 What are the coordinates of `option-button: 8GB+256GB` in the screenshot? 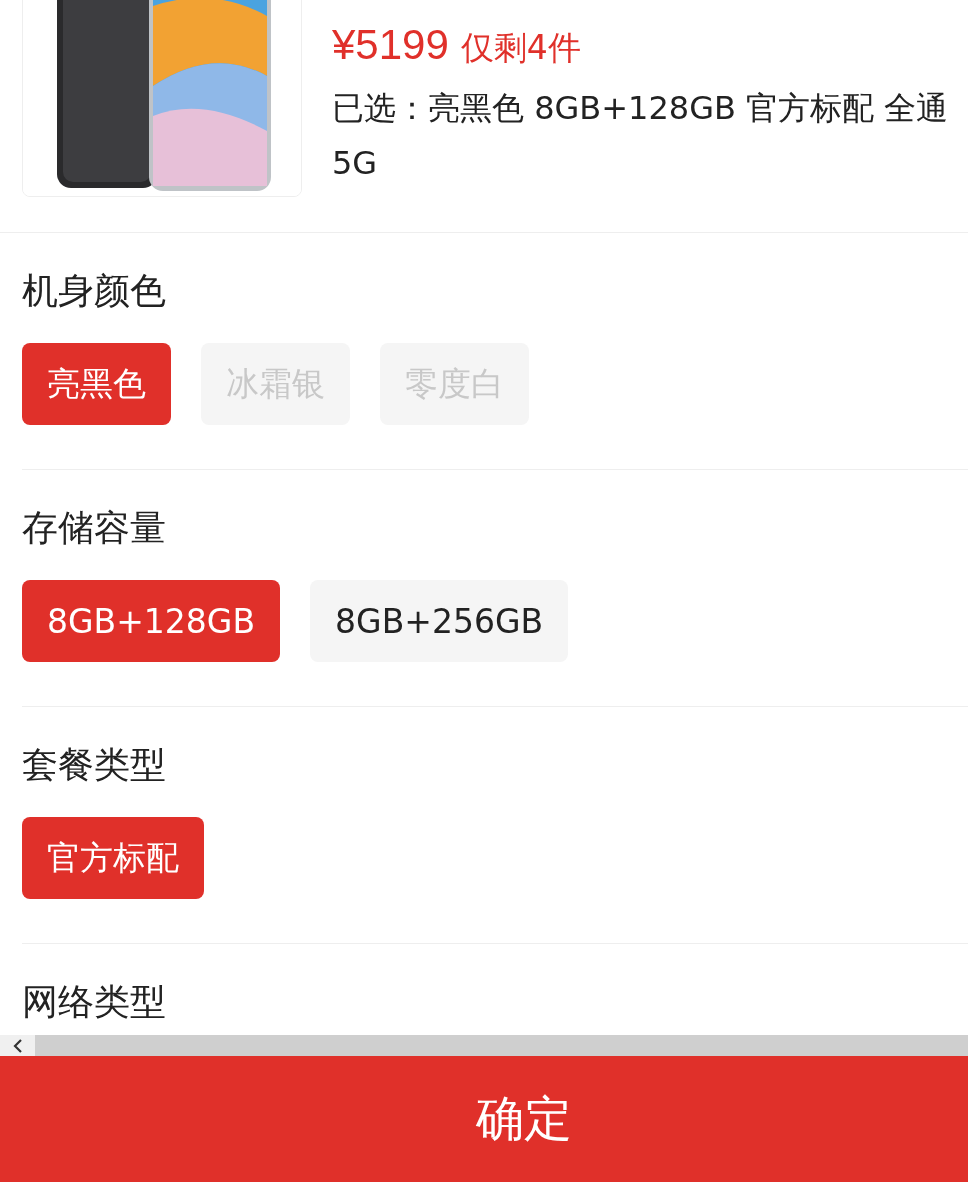 It's located at (439, 621).